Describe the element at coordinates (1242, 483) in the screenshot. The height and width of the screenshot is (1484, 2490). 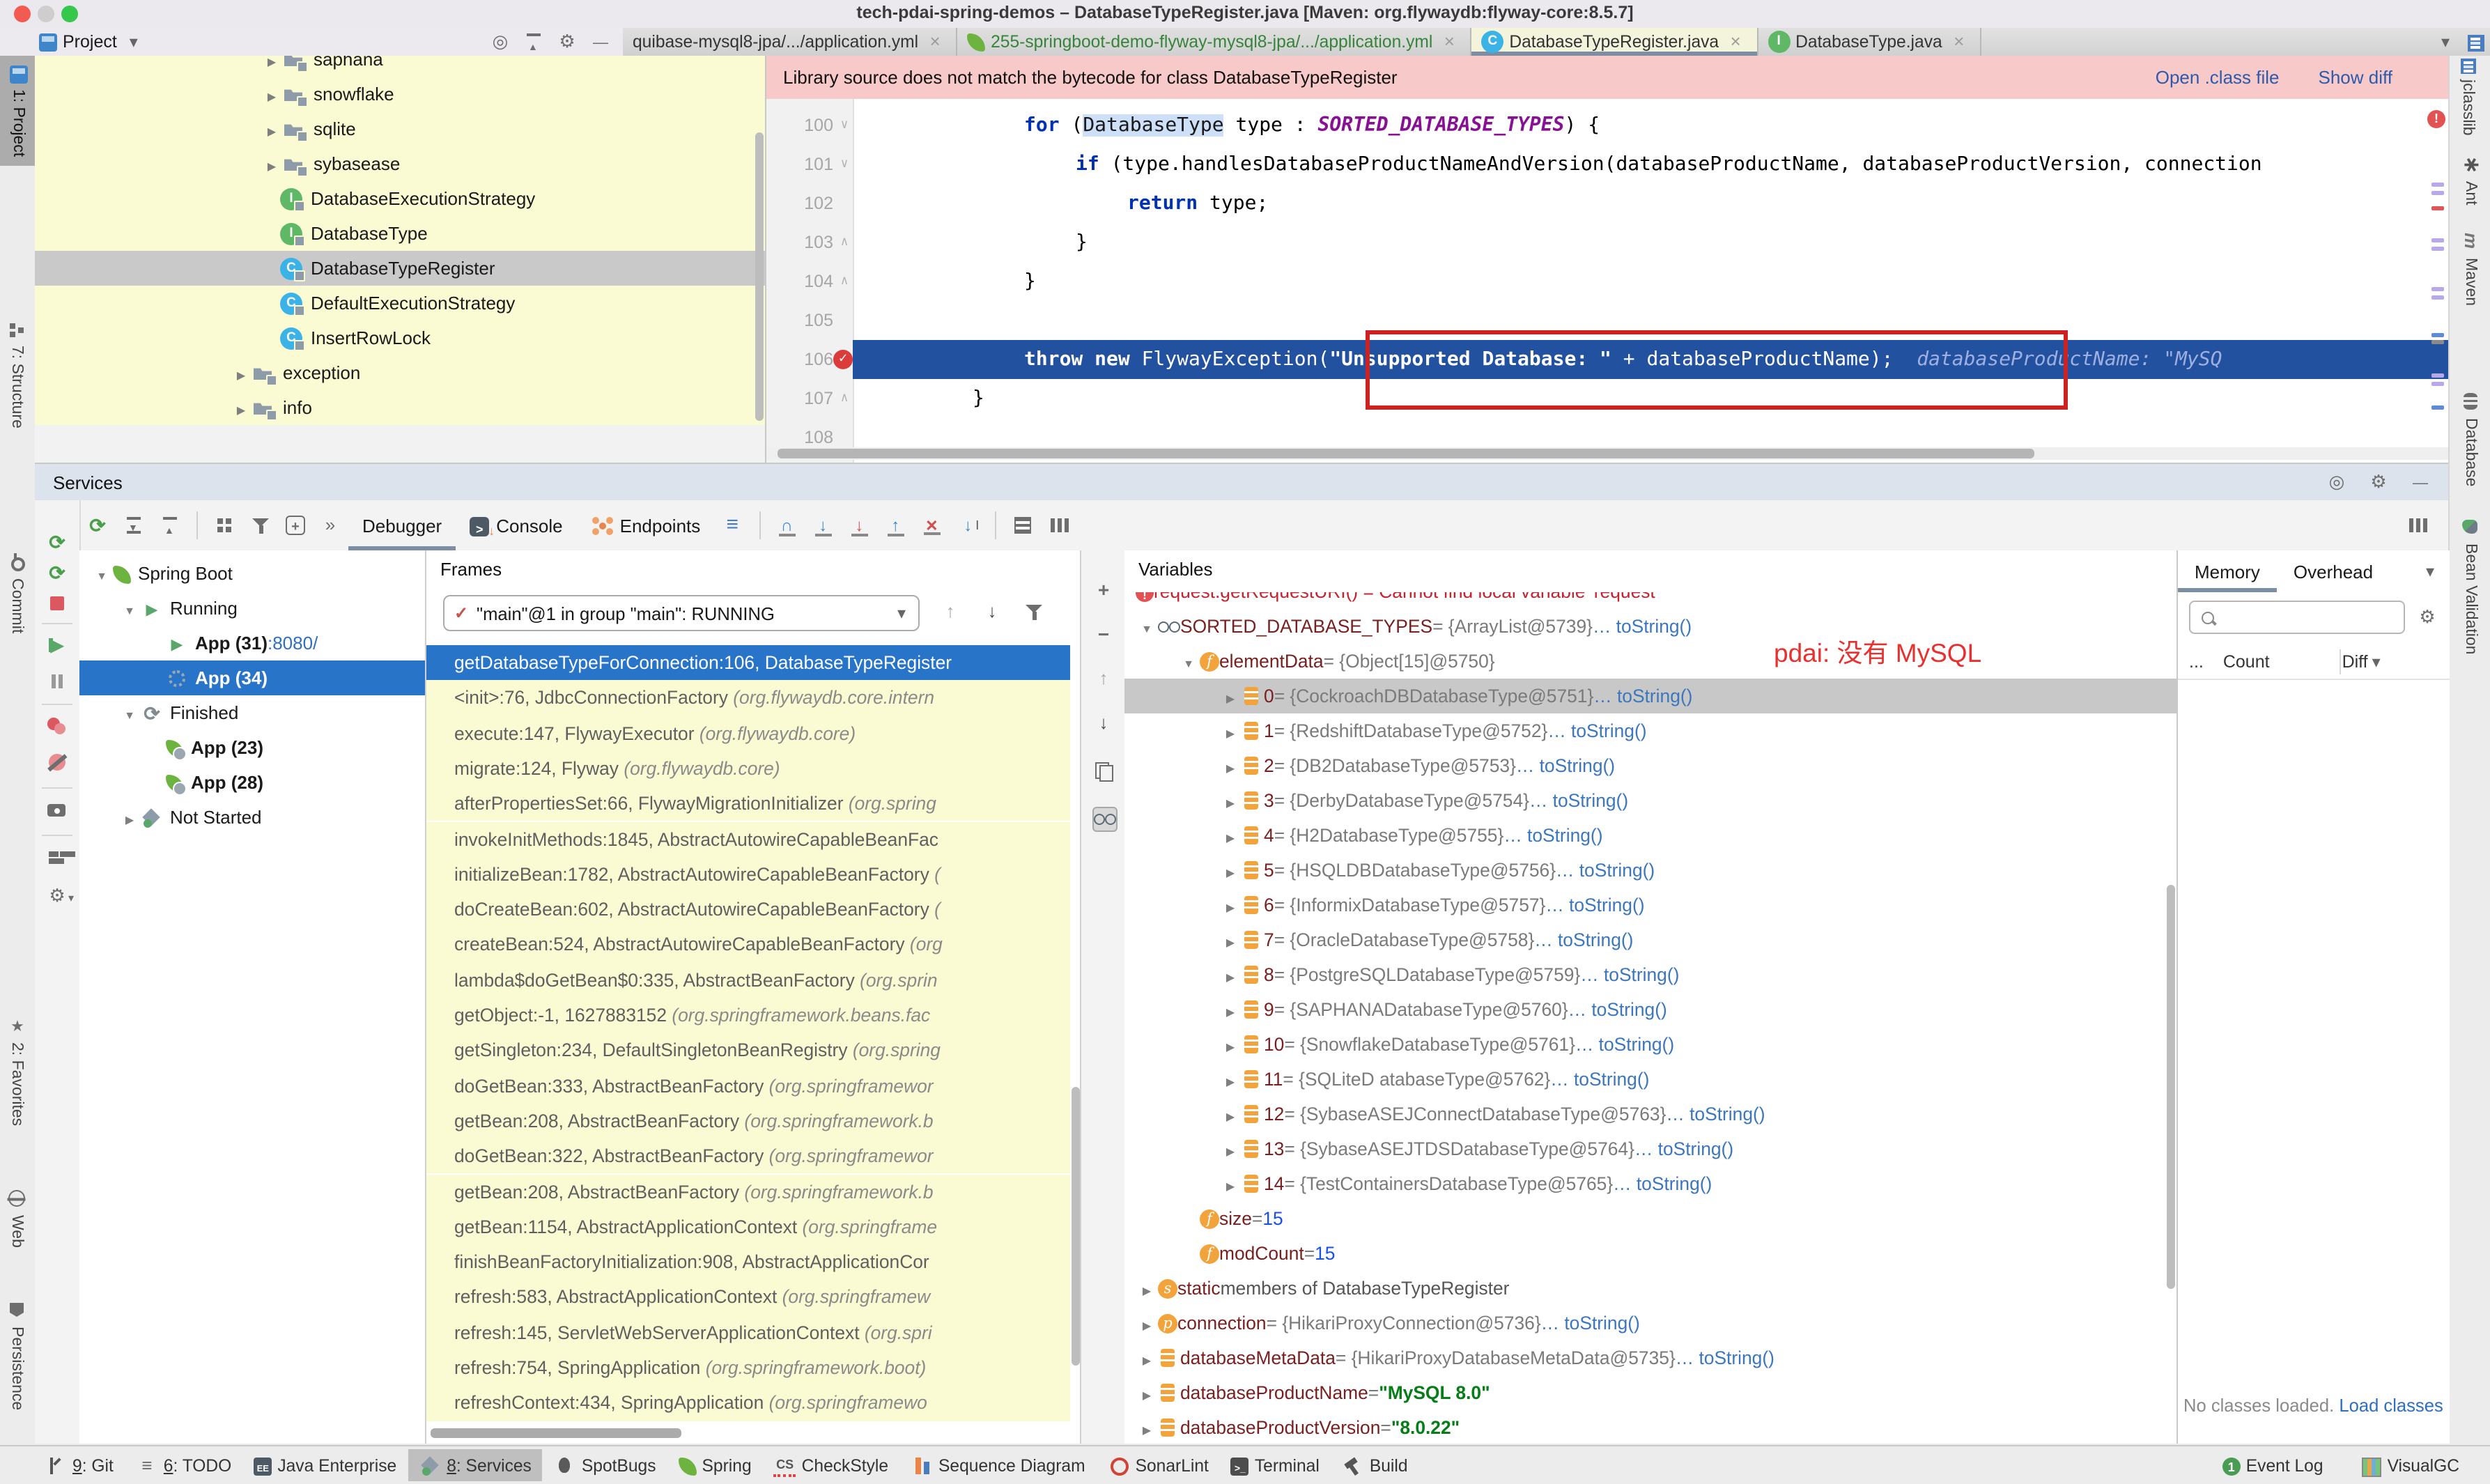
I see `services-title-bar: Services` at that location.